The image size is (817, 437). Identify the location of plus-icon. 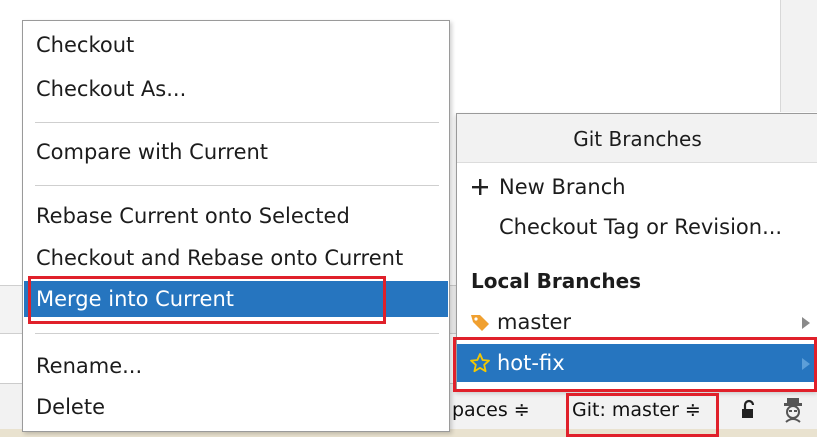
(480, 187).